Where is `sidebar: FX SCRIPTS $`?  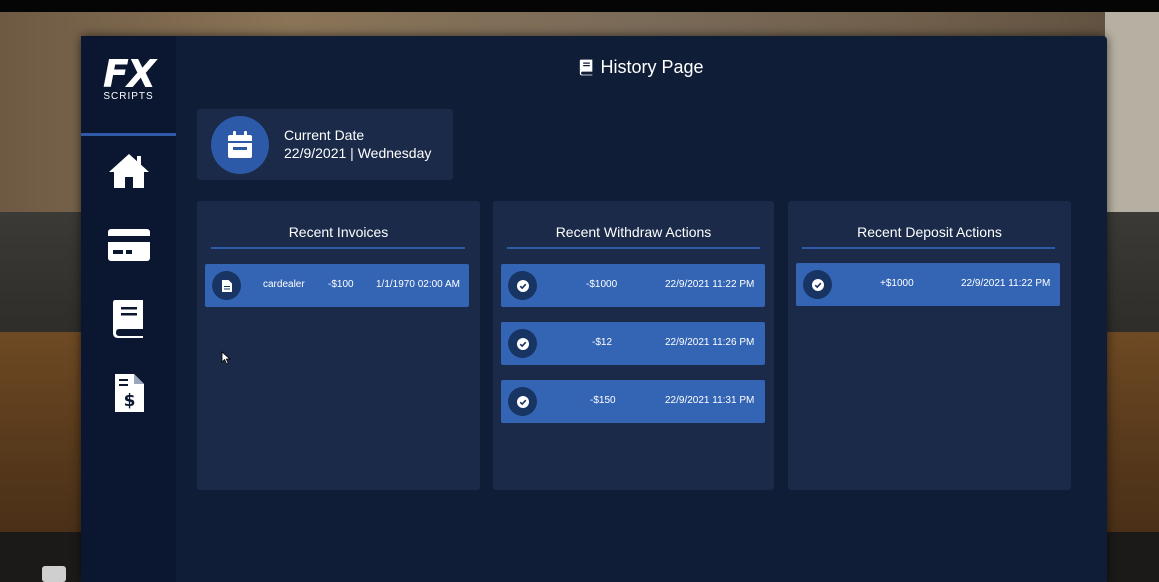
sidebar: FX SCRIPTS $ is located at coordinates (128, 309).